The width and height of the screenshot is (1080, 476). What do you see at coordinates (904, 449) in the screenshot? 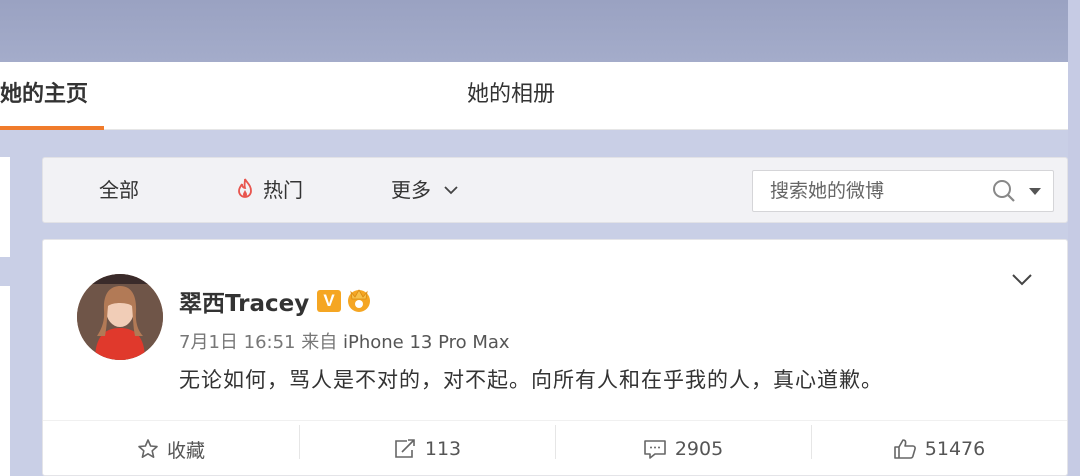
I see `like-icon` at bounding box center [904, 449].